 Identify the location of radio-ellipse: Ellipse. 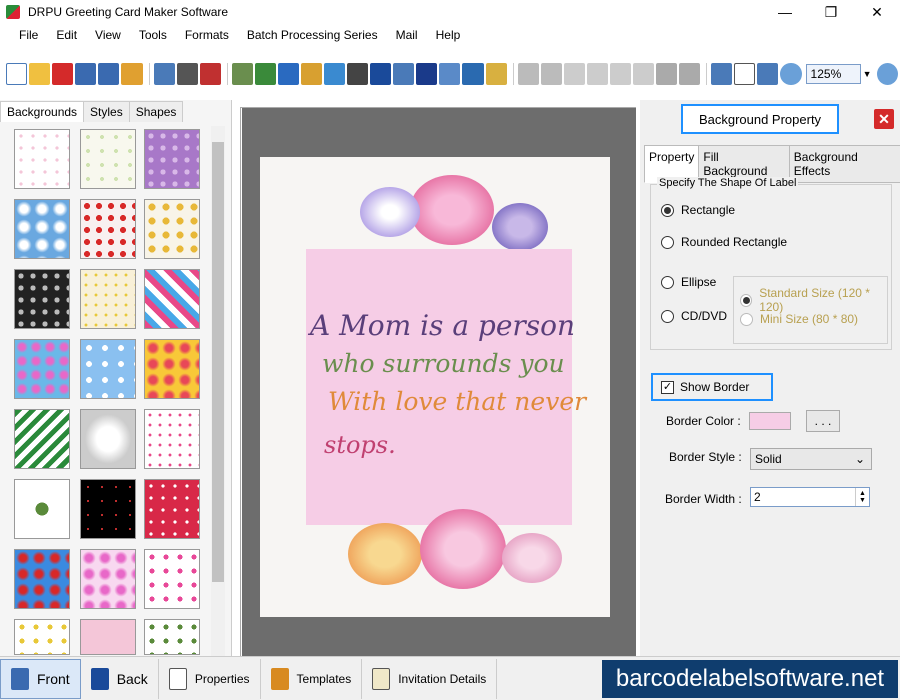
(688, 282).